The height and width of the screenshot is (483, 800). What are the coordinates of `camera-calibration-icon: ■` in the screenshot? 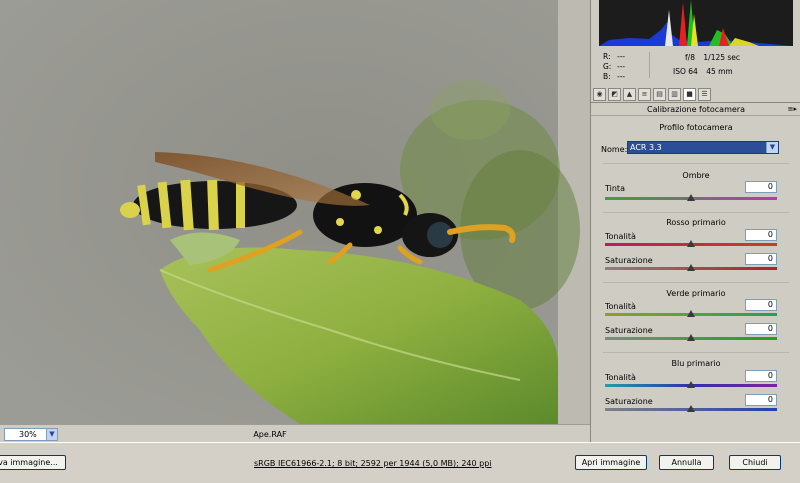 It's located at (689, 94).